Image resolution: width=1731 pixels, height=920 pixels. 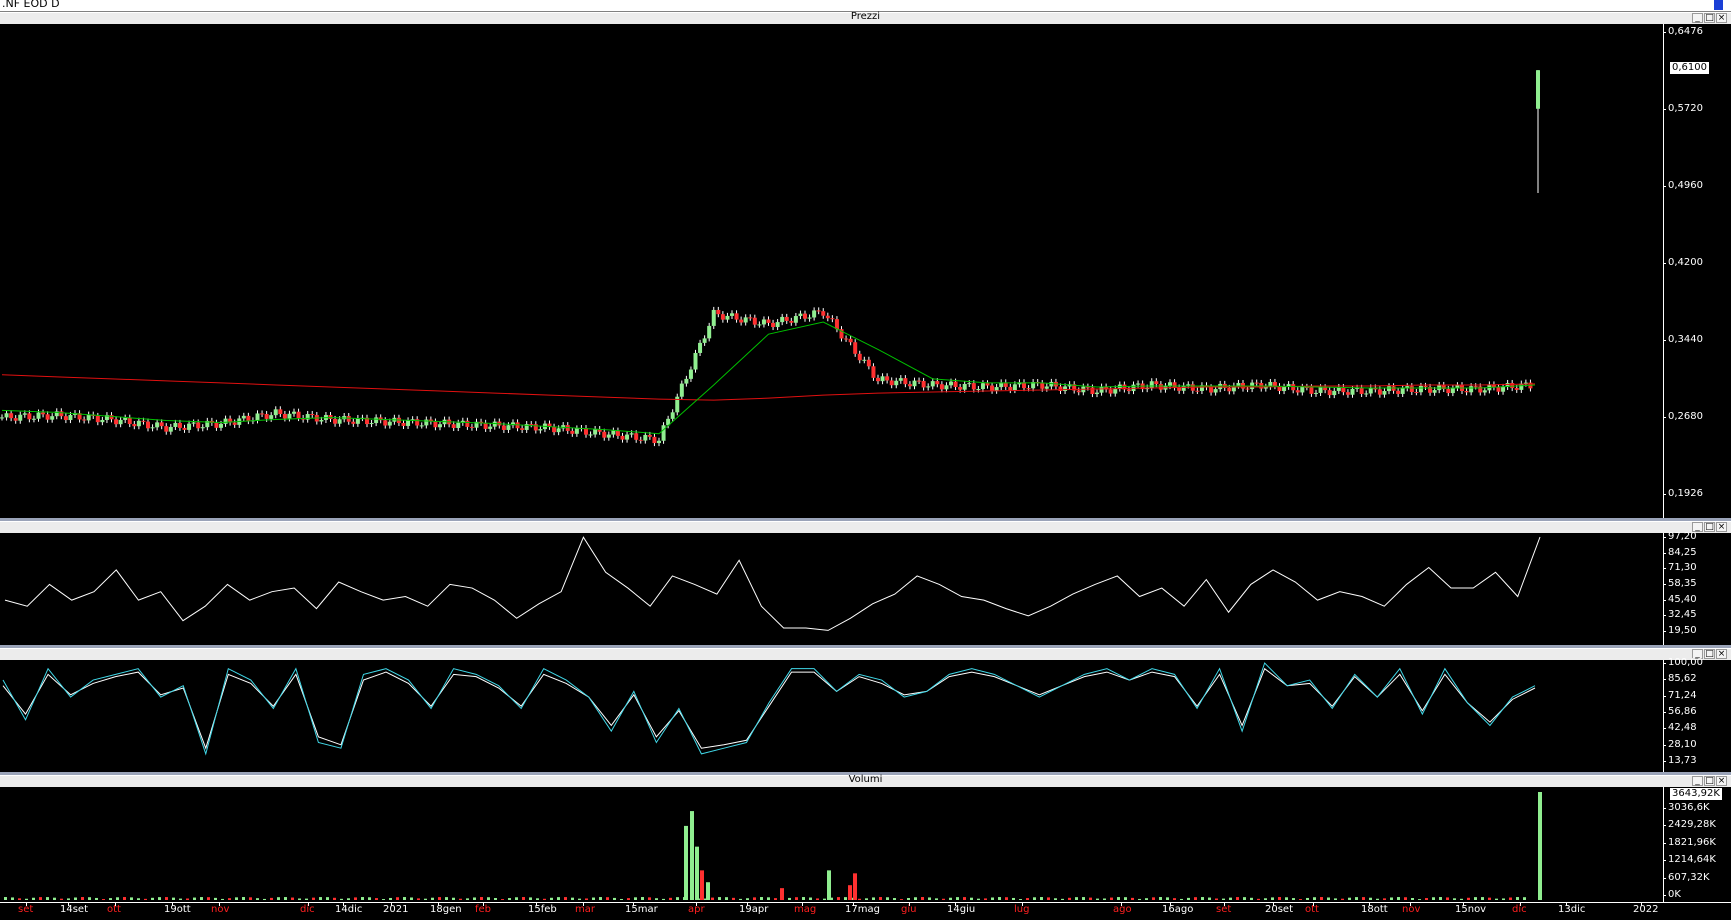 What do you see at coordinates (1696, 794) in the screenshot?
I see `last-volume-value: 3643,92K` at bounding box center [1696, 794].